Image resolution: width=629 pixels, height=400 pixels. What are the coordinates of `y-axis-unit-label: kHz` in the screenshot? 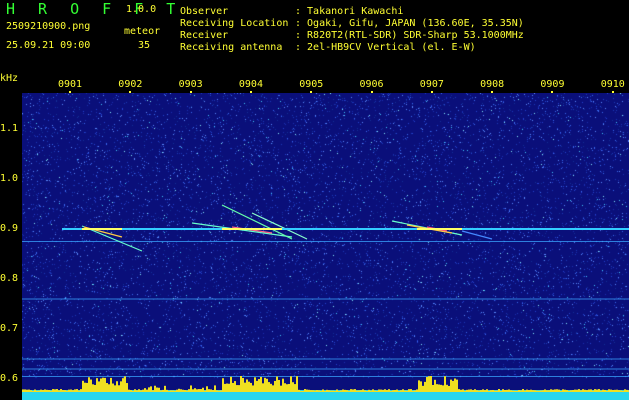 It's located at (9, 78).